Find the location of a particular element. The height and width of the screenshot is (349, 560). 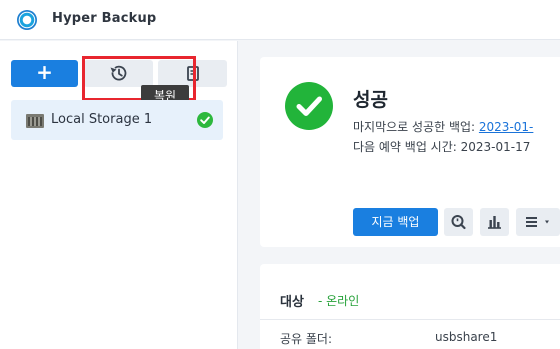

statistics-button is located at coordinates (494, 222).